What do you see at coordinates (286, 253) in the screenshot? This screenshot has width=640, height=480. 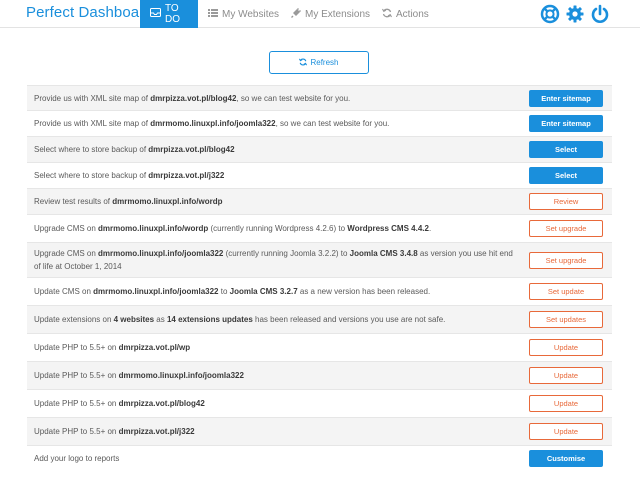 I see `task-text: (currently running Joomla 3.2.2) to` at bounding box center [286, 253].